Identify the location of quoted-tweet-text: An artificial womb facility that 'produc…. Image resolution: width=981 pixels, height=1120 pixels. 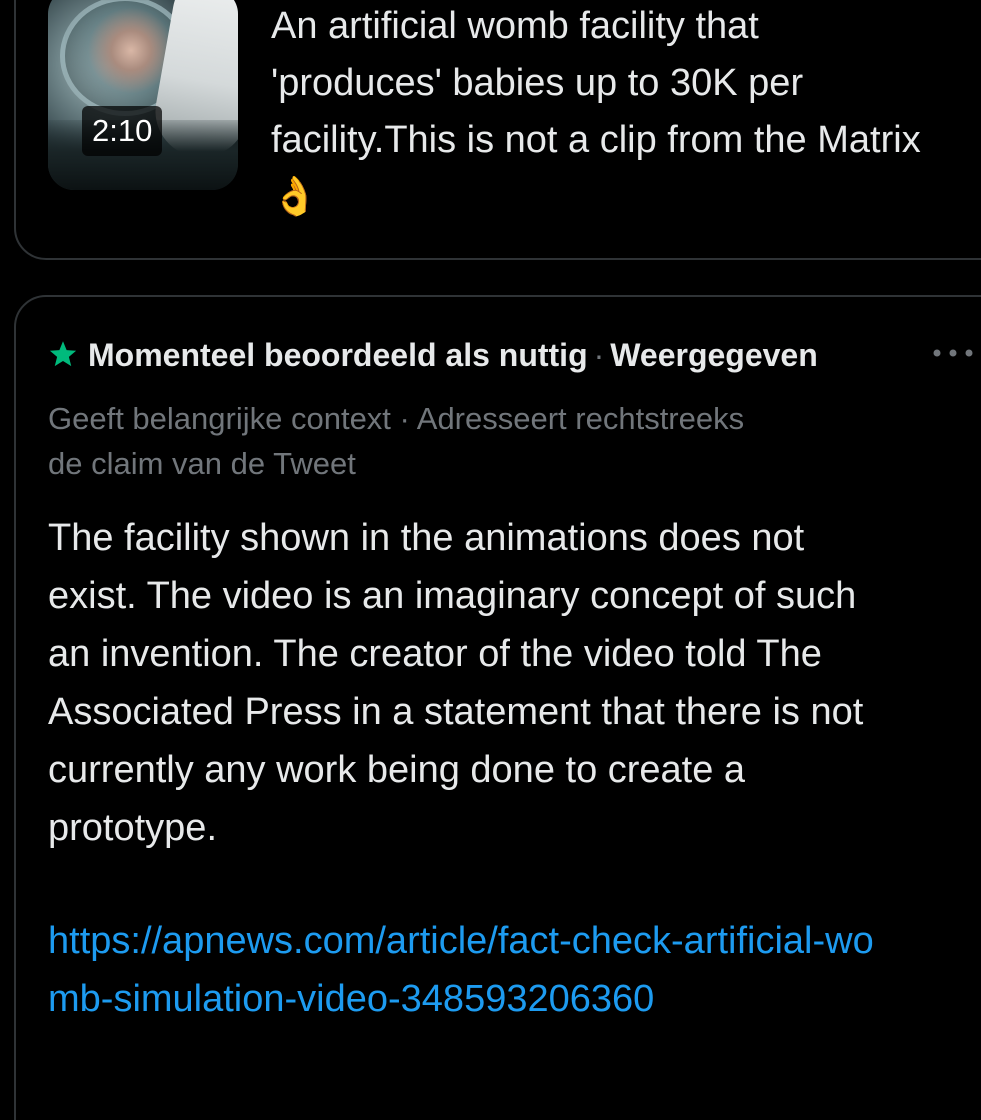
(596, 111).